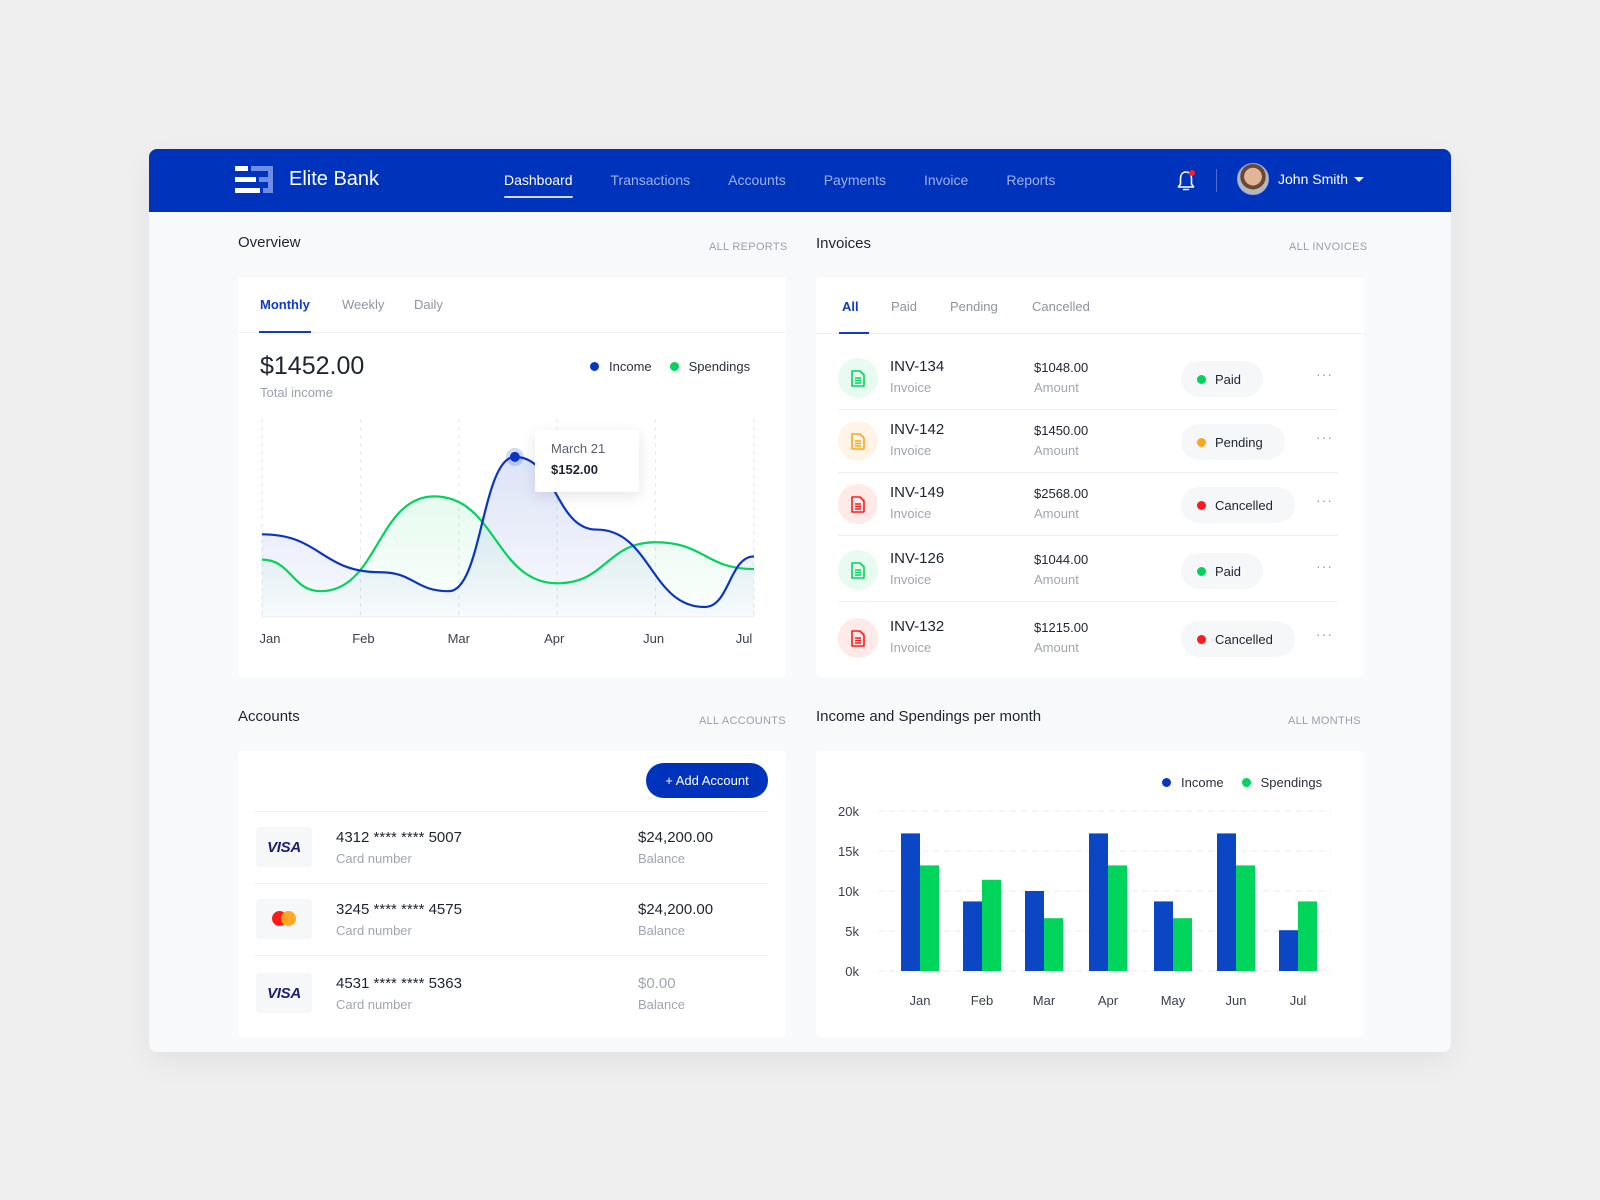  What do you see at coordinates (946, 180) in the screenshot?
I see `nav-invoice: Invoice` at bounding box center [946, 180].